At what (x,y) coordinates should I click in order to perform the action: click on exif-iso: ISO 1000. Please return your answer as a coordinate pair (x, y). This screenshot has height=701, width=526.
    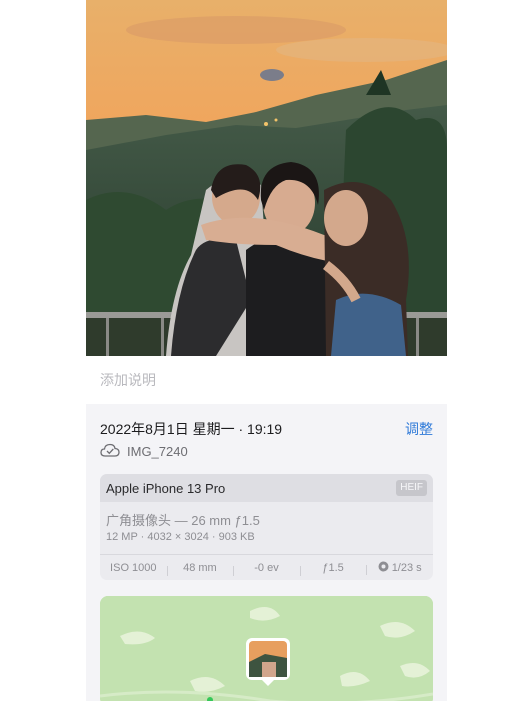
    Looking at the image, I should click on (133, 568).